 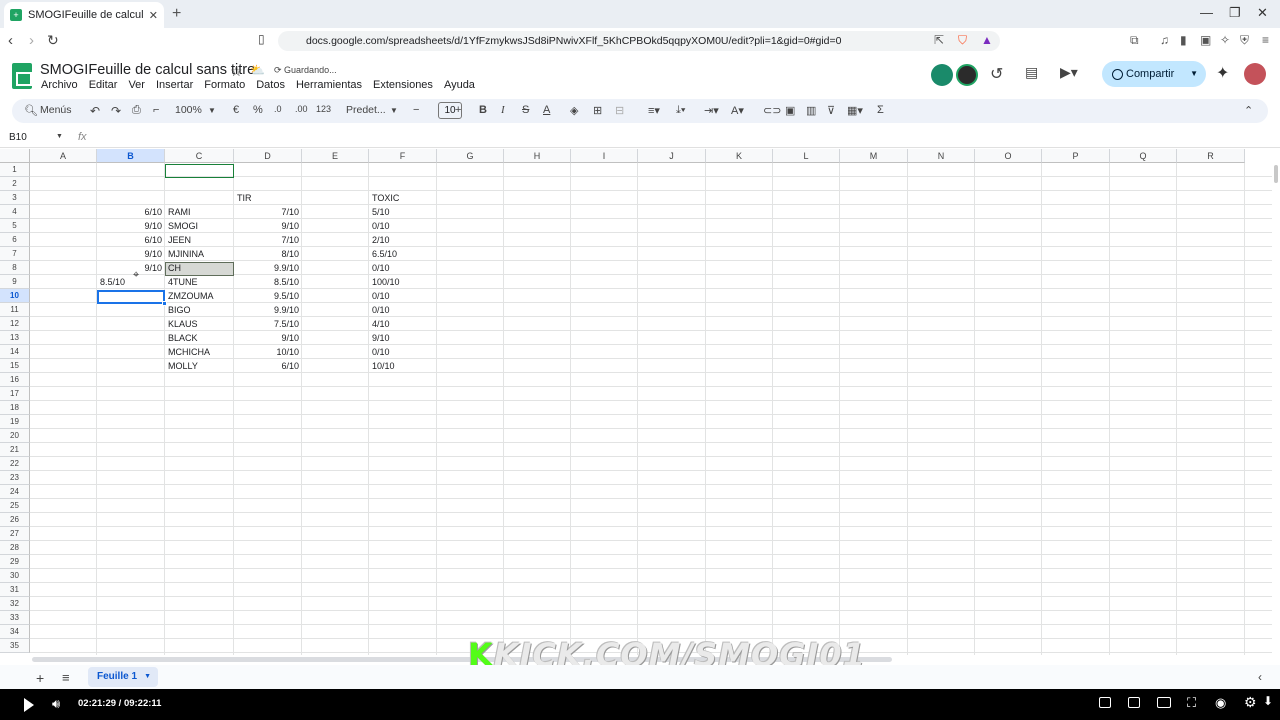 I want to click on row-header-29: 29, so click(x=15, y=562).